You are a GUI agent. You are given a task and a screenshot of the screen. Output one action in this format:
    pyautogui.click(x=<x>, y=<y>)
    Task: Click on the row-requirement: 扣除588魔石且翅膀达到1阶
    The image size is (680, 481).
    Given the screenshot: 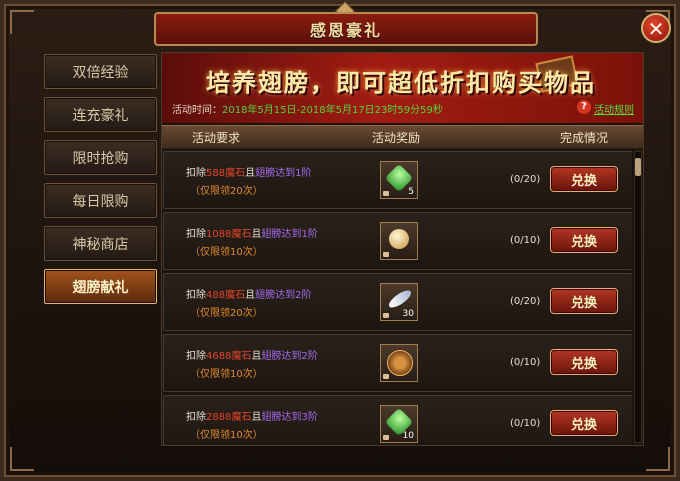 What is the action you would take?
    pyautogui.click(x=248, y=171)
    